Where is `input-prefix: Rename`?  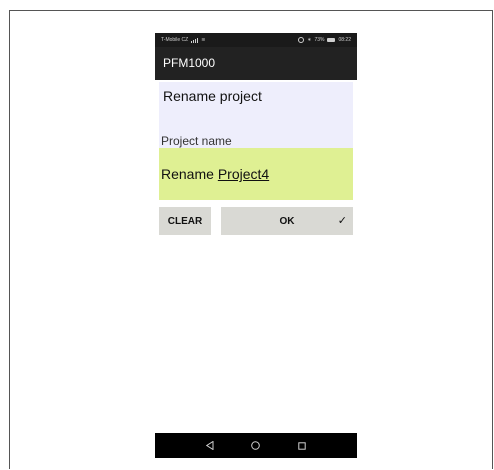 input-prefix: Rename is located at coordinates (189, 174).